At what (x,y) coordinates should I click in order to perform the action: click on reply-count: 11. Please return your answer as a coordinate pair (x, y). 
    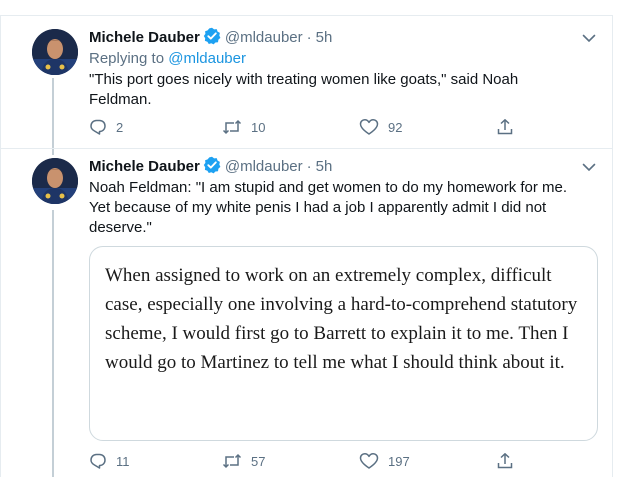
    Looking at the image, I should click on (123, 461).